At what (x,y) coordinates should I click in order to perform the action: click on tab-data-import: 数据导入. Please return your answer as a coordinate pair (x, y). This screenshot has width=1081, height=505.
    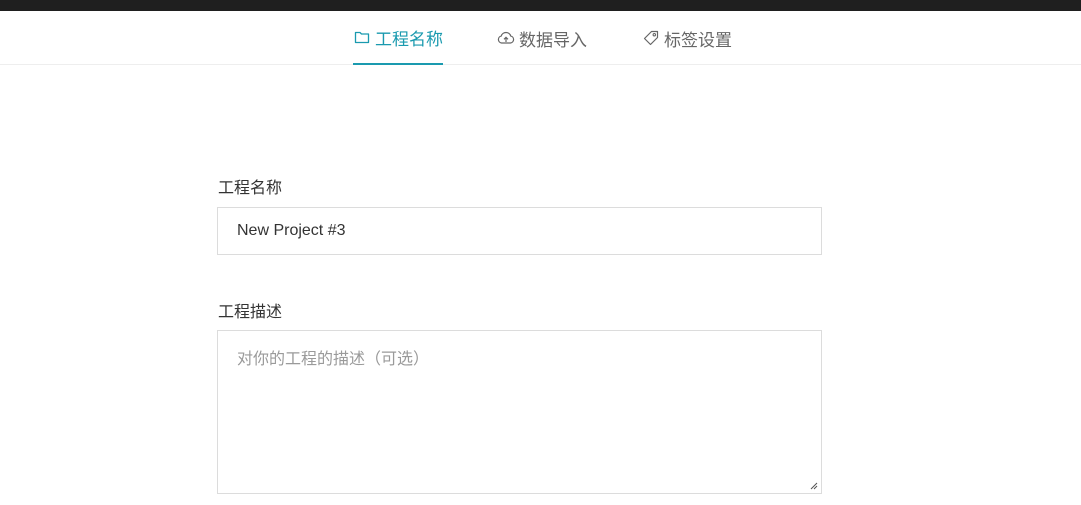
    Looking at the image, I should click on (542, 38).